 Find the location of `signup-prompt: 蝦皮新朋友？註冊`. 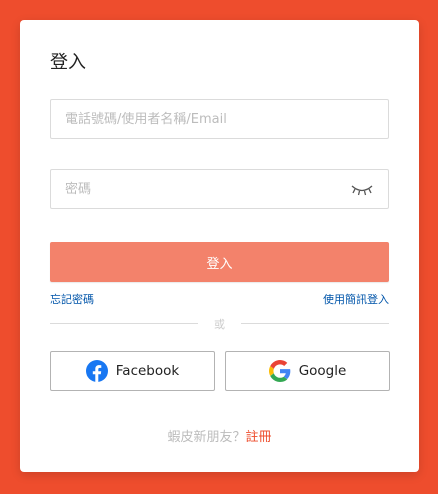

signup-prompt: 蝦皮新朋友？註冊 is located at coordinates (219, 435).